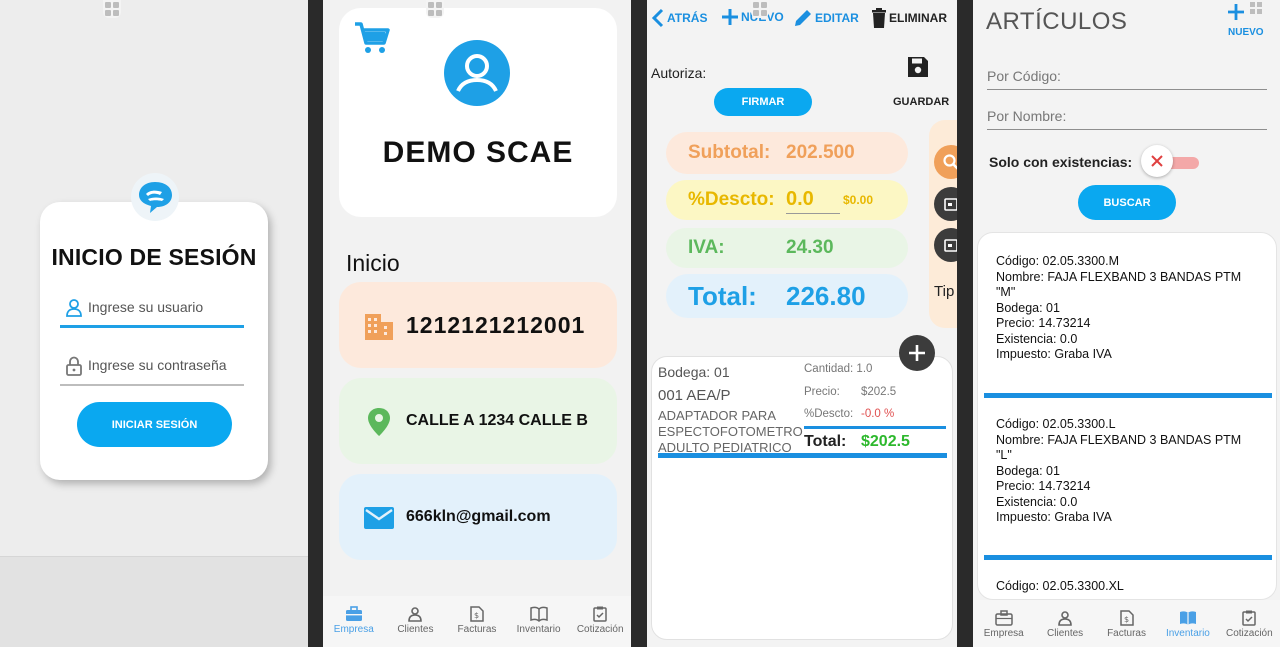 This screenshot has width=1280, height=647. Describe the element at coordinates (74, 366) in the screenshot. I see `lock-icon` at that location.